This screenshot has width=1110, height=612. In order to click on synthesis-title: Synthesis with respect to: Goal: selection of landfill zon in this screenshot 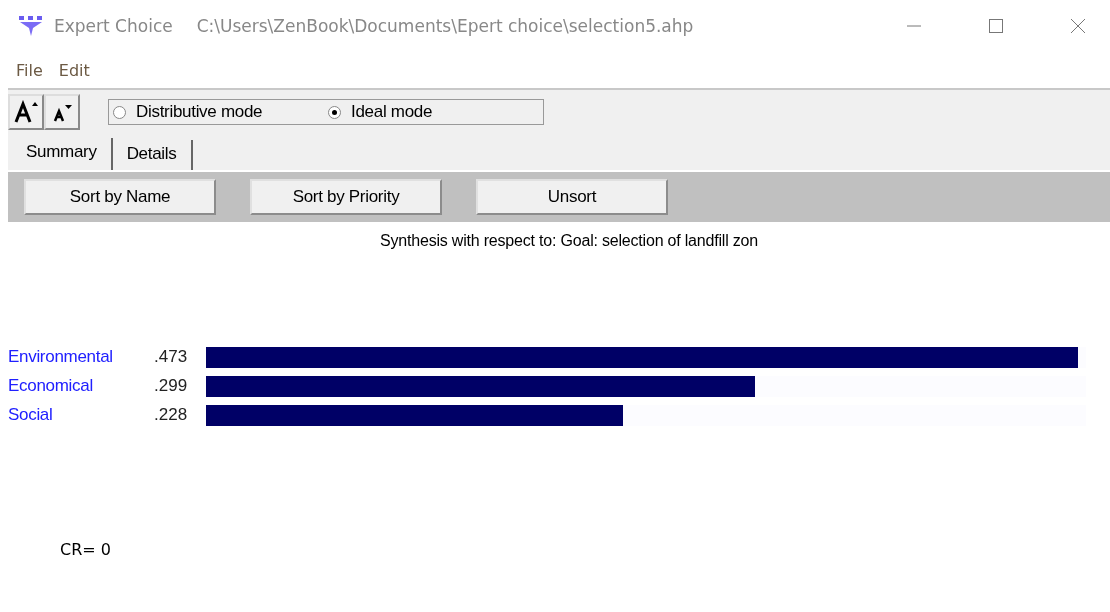, I will do `click(569, 241)`.